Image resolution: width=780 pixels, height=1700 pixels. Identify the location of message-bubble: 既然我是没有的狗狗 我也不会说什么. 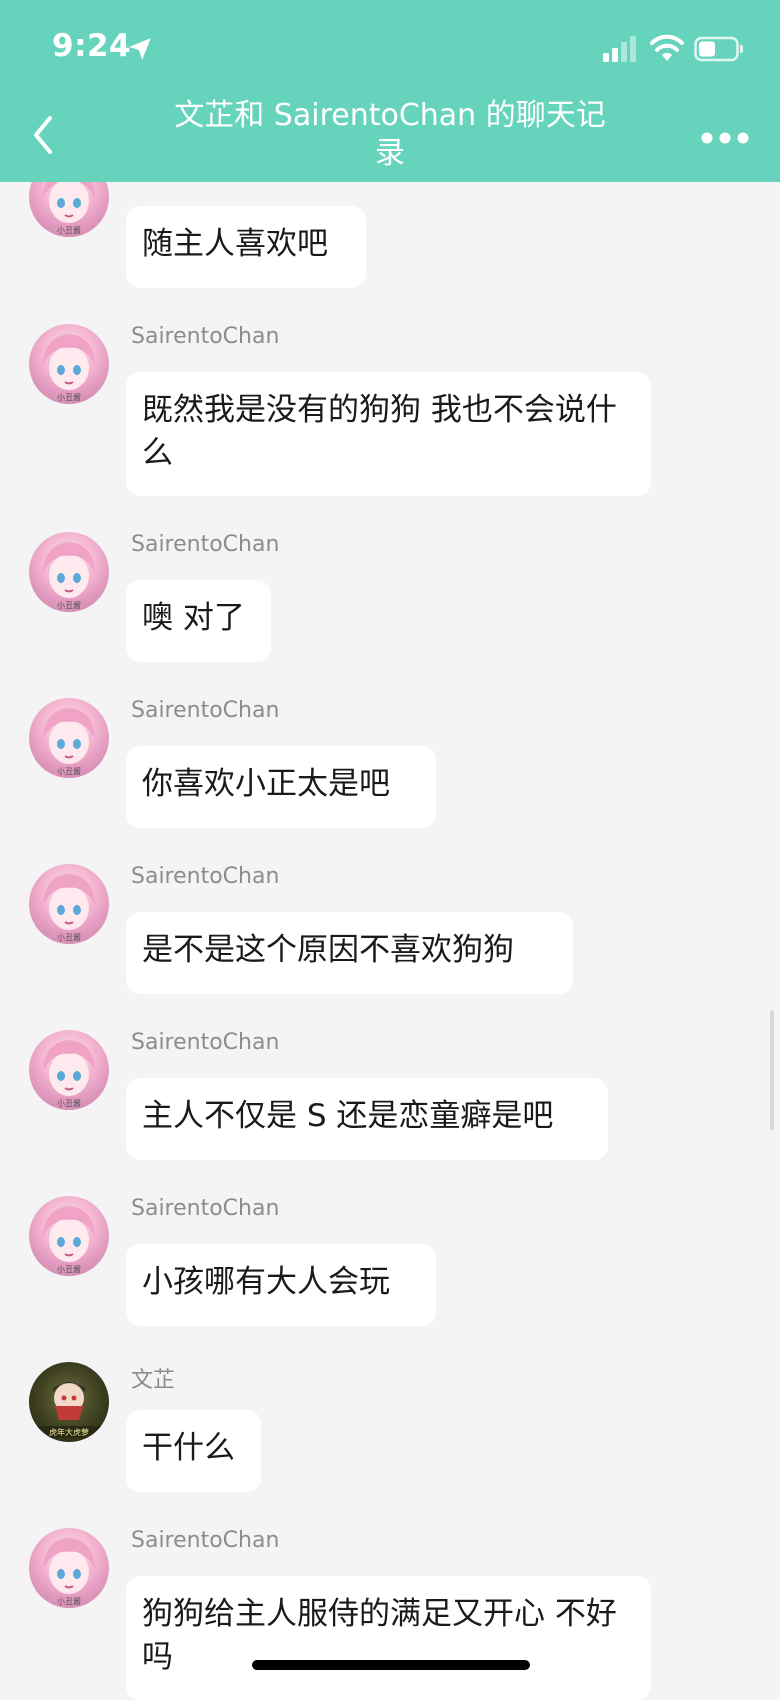
(388, 434).